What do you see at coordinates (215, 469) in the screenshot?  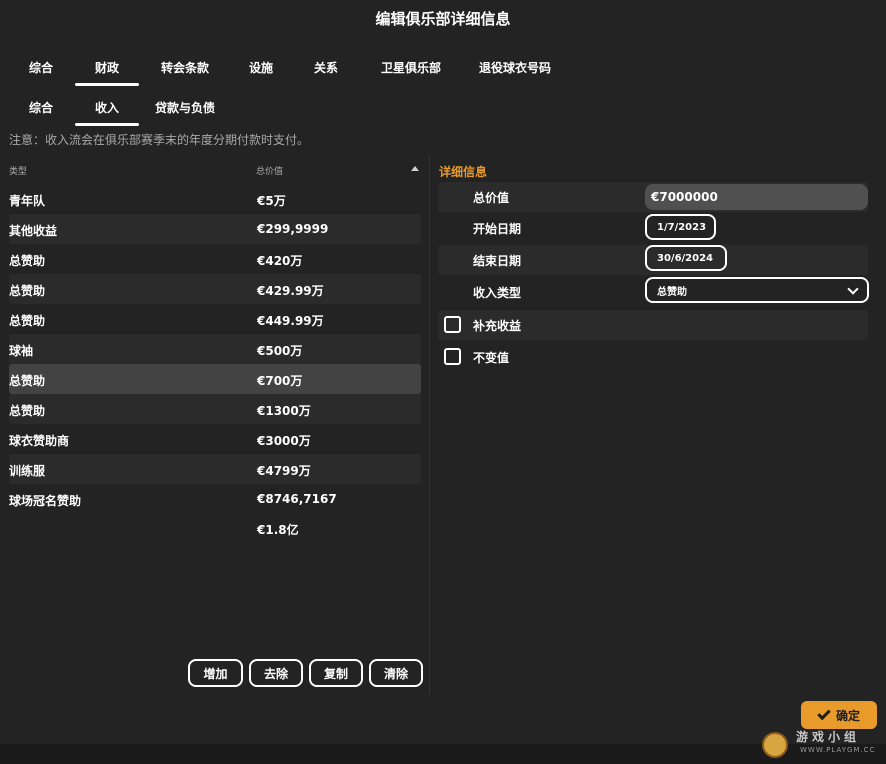 I see `list-item: 训练服 €4799万` at bounding box center [215, 469].